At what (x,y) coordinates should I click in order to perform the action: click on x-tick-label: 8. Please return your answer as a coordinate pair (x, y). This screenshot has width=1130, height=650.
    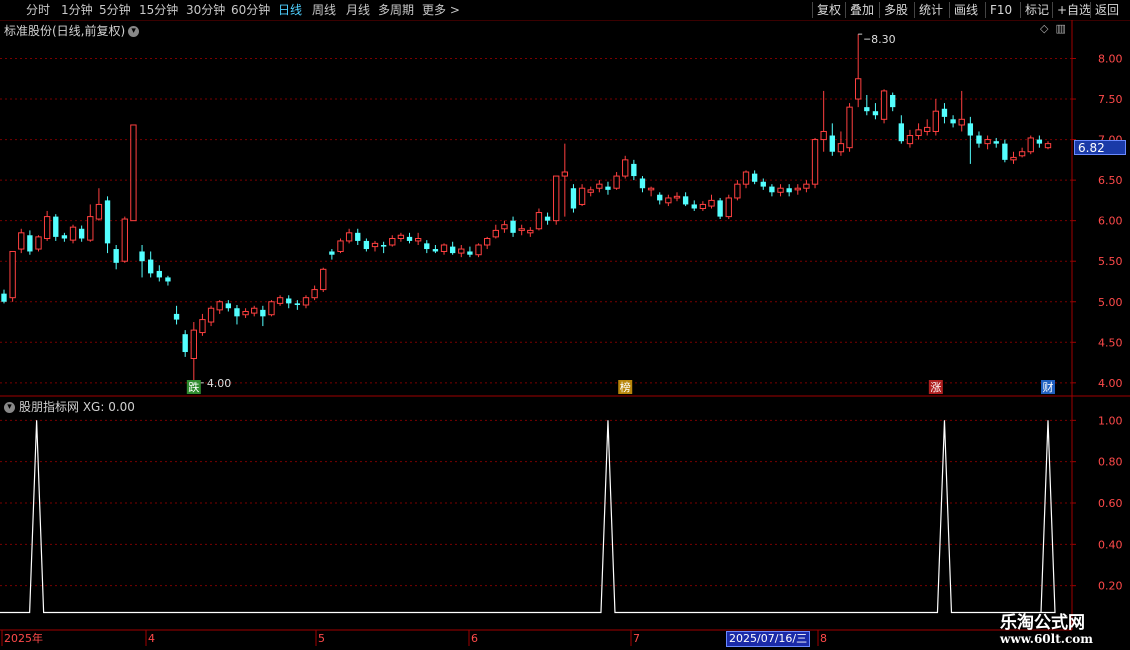
    Looking at the image, I should click on (823, 638).